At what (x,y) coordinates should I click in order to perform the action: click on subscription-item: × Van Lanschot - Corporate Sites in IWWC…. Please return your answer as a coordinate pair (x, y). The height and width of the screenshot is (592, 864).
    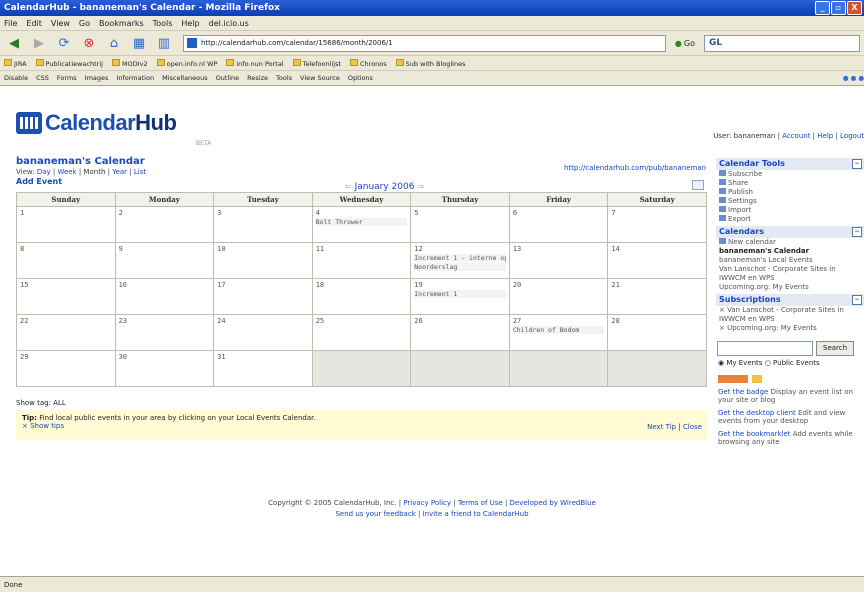
    Looking at the image, I should click on (790, 315).